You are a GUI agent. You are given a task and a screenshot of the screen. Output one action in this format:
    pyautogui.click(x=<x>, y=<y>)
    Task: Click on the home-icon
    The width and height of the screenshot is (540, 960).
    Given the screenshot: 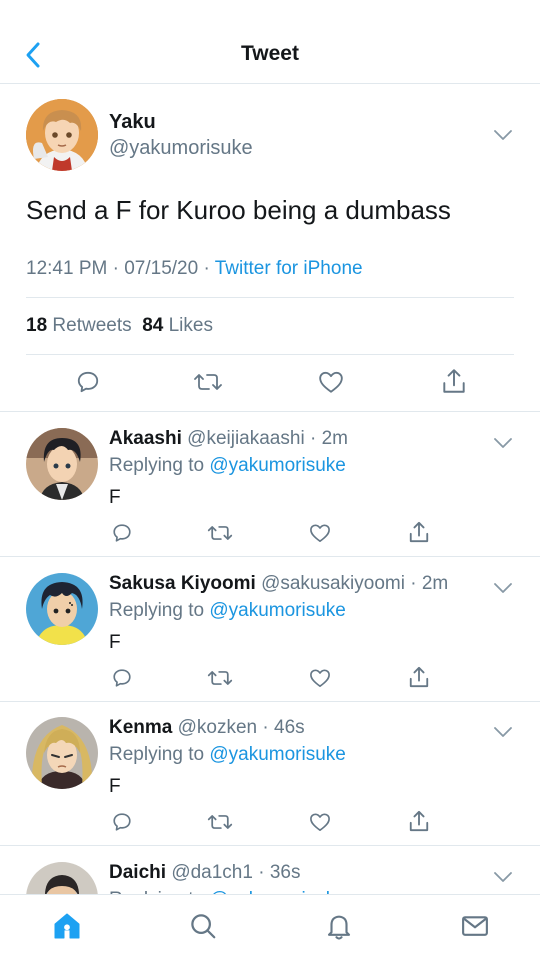 What is the action you would take?
    pyautogui.click(x=67, y=926)
    